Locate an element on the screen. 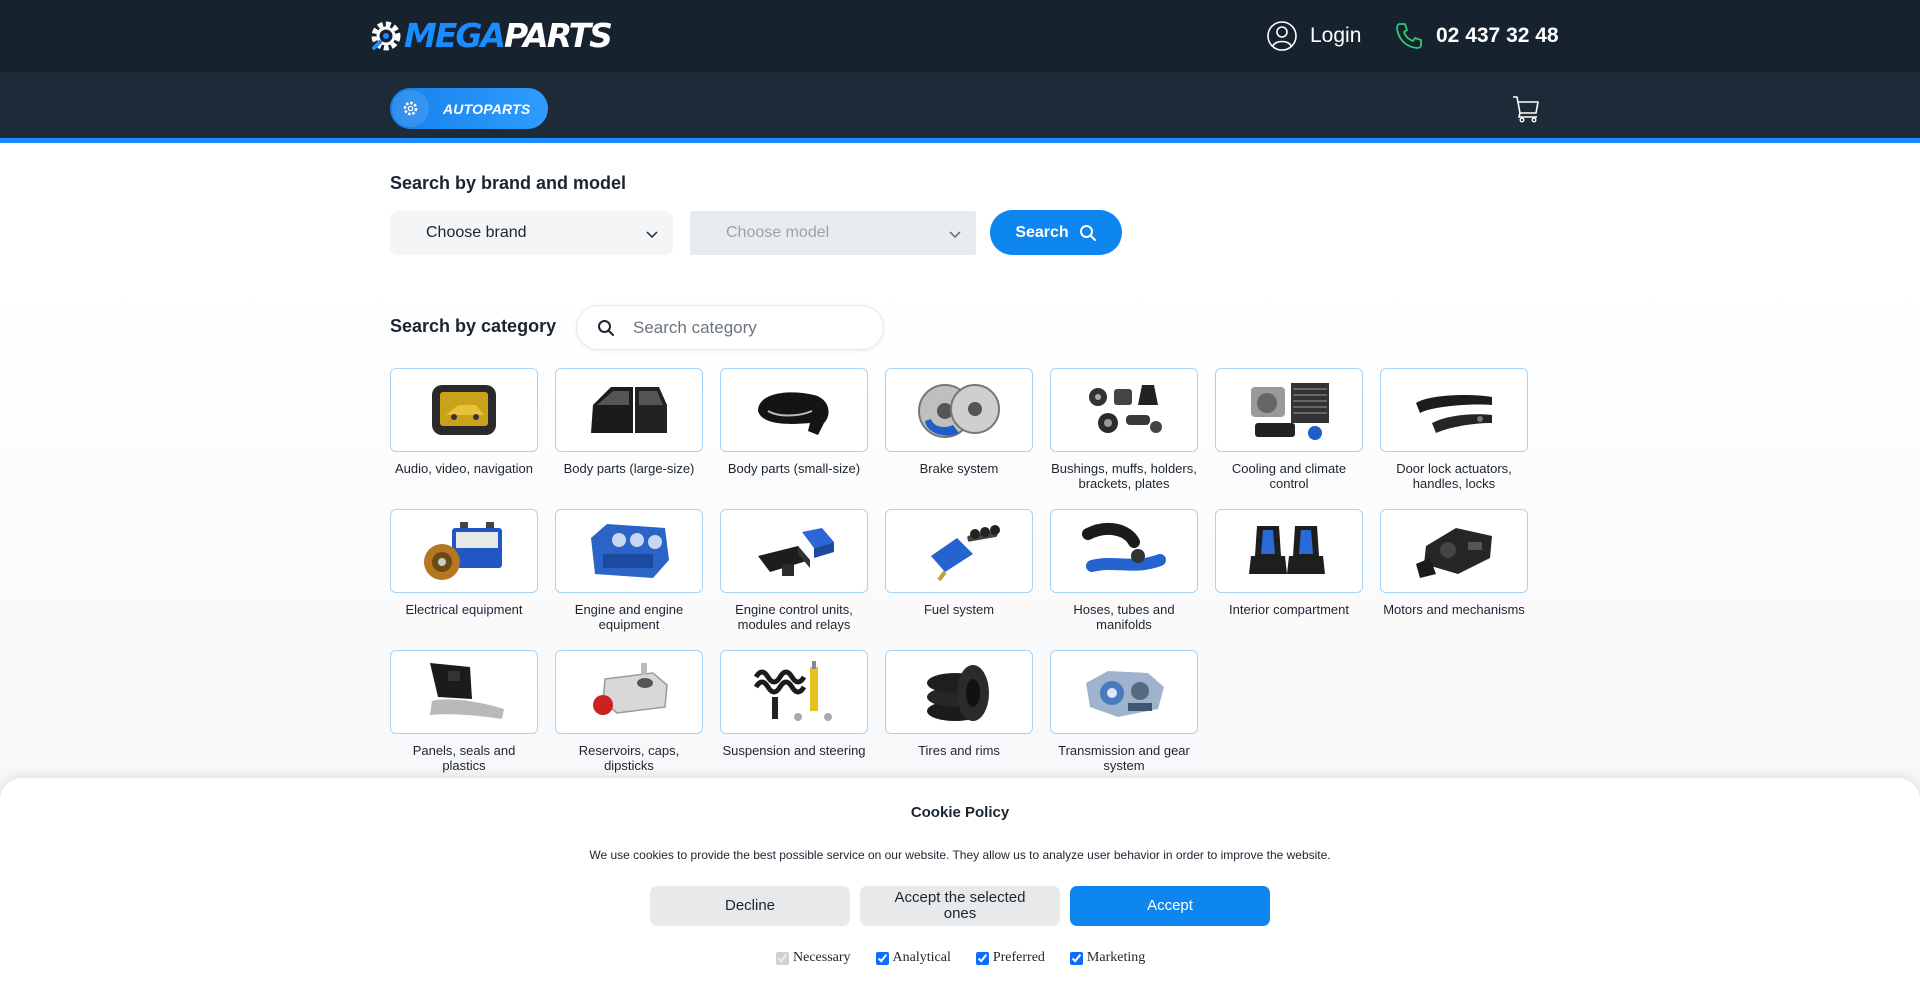 This screenshot has height=993, width=1920. brand-select-value: Choose brand is located at coordinates (476, 232).